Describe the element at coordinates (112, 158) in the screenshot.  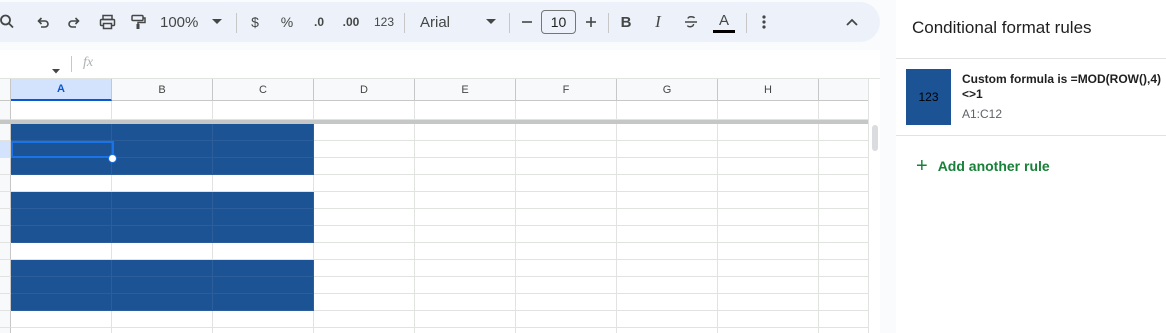
I see `fill-handle` at that location.